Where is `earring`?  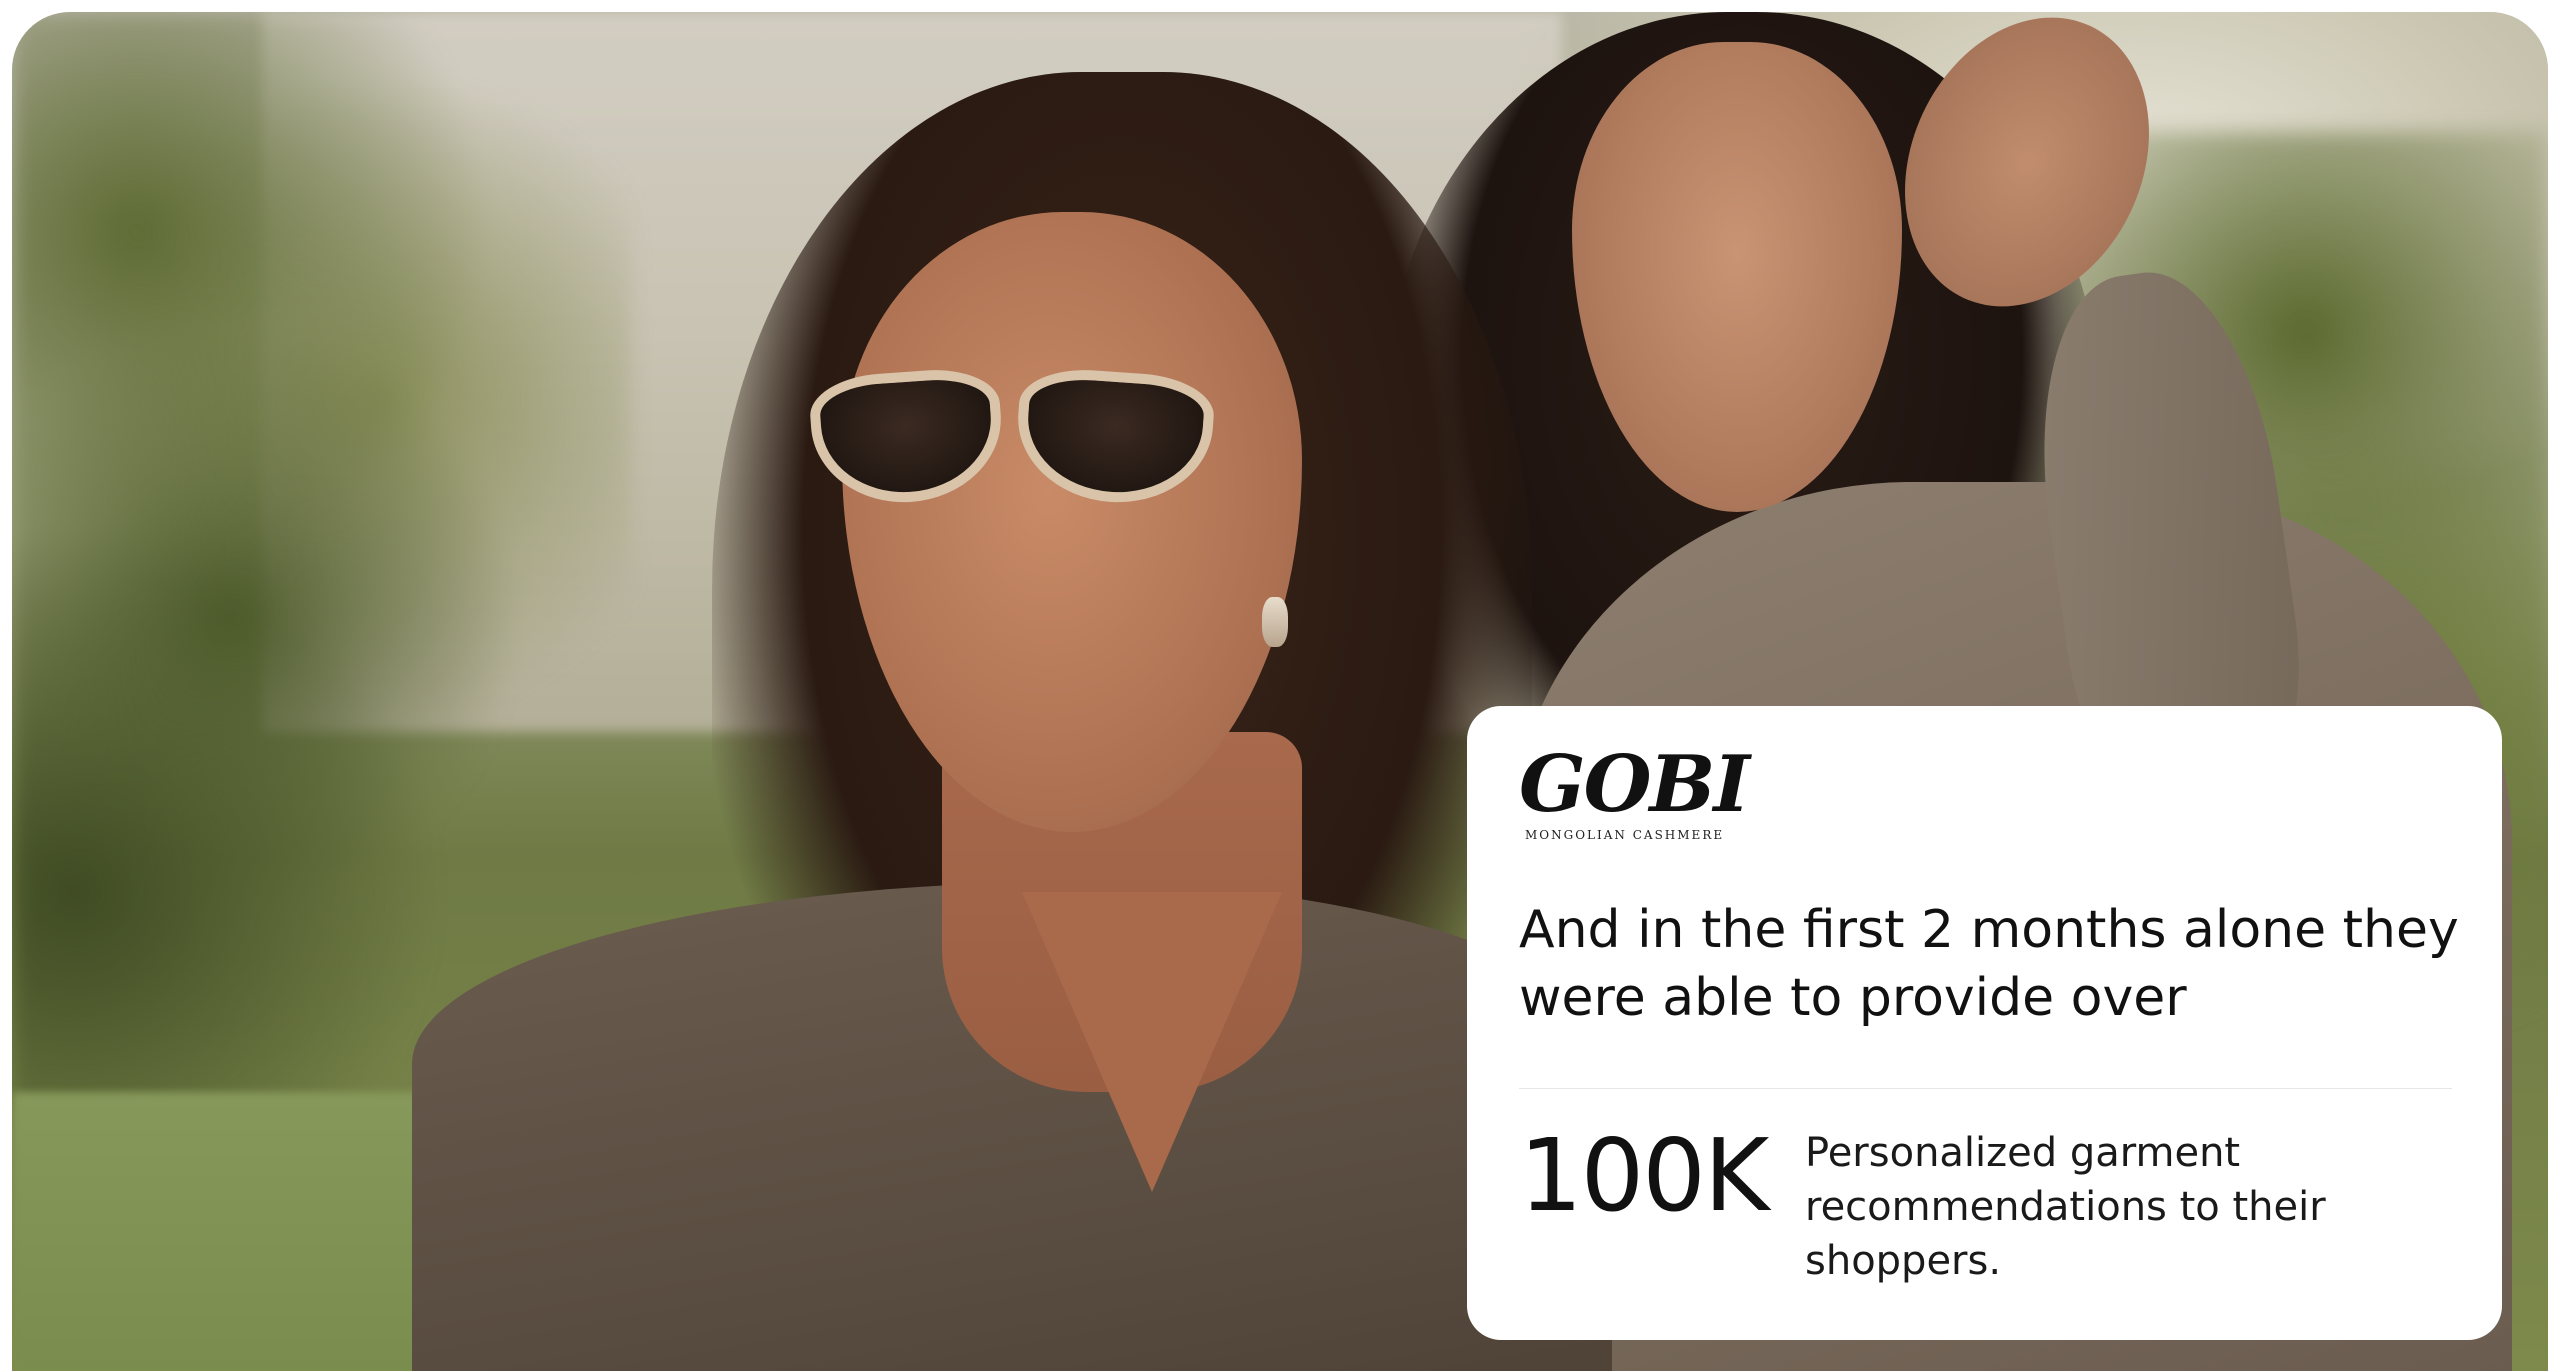 earring is located at coordinates (1275, 622).